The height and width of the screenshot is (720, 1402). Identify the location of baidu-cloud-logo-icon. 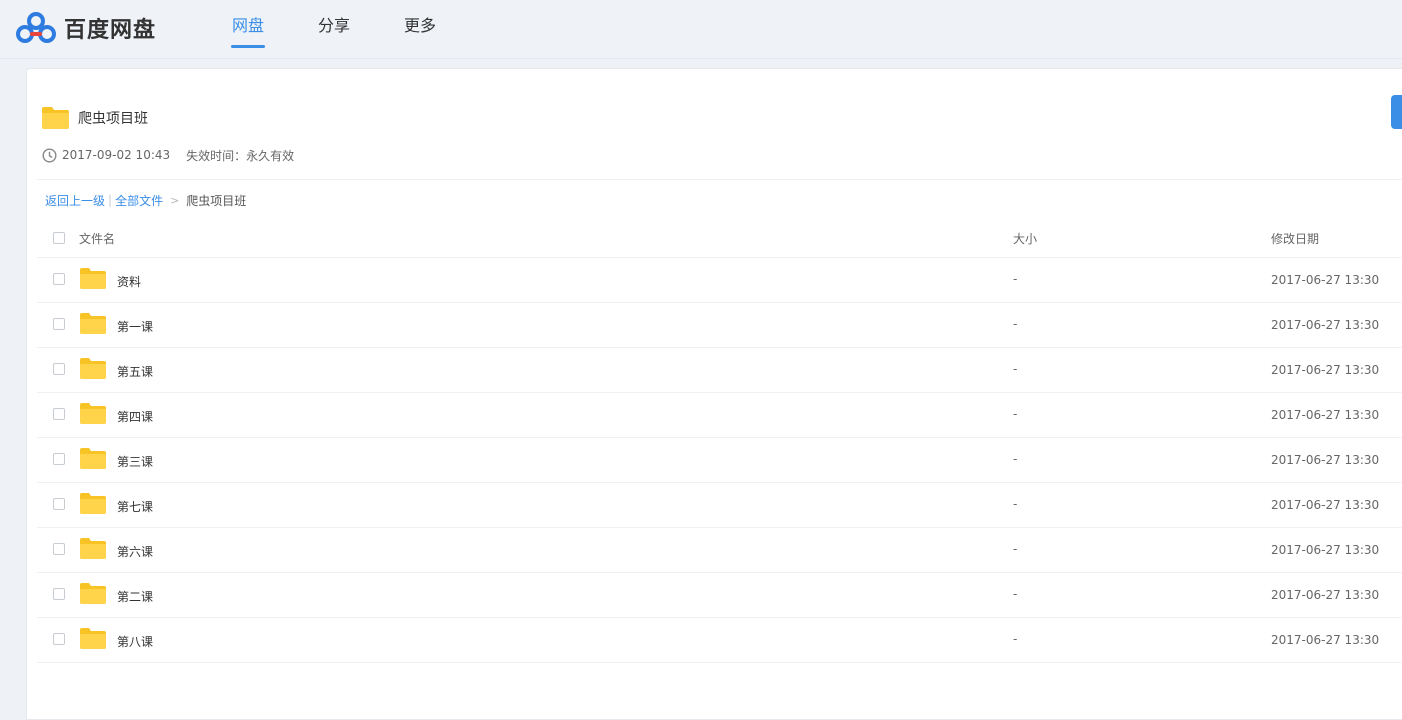
(36, 28).